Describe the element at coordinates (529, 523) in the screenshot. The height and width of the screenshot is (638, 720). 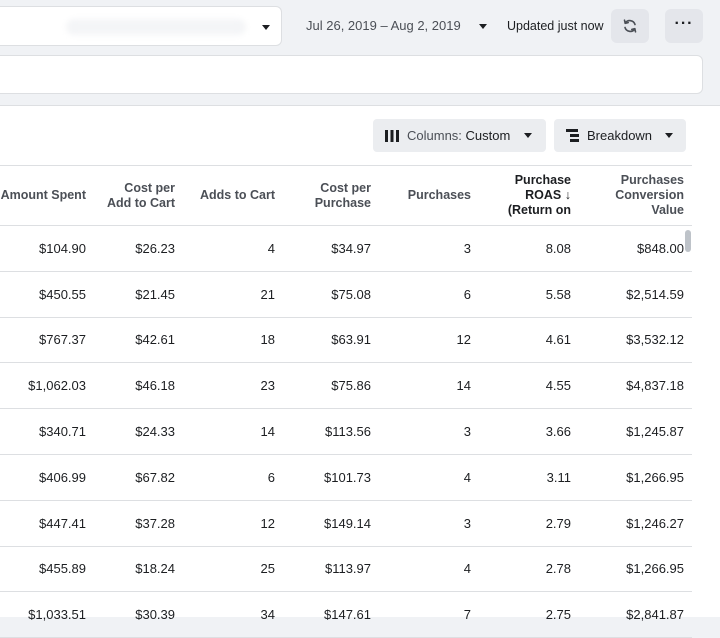
I see `table-cell-purchase-roas: 2.79` at that location.